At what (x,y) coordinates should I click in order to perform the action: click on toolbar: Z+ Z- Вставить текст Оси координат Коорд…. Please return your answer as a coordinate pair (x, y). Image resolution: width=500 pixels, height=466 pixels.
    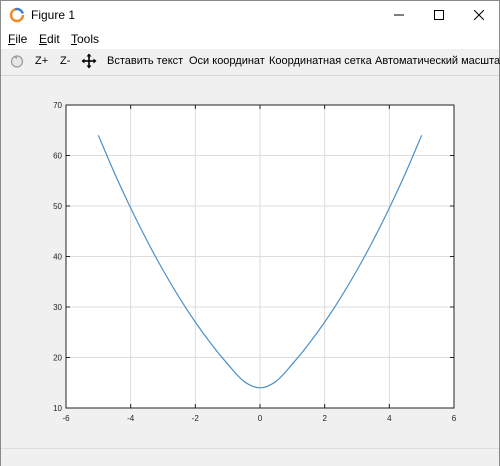
    Looking at the image, I should click on (250, 62).